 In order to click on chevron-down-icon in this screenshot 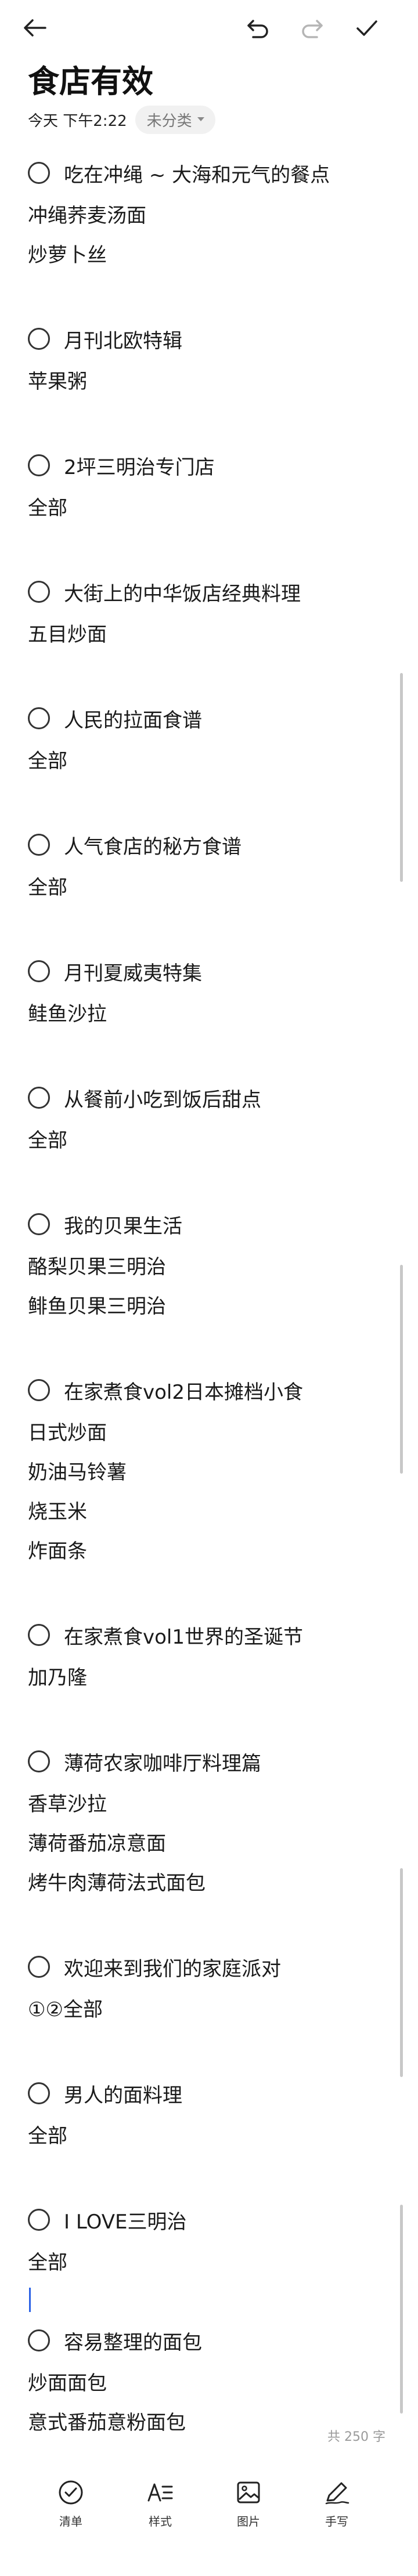, I will do `click(201, 119)`.